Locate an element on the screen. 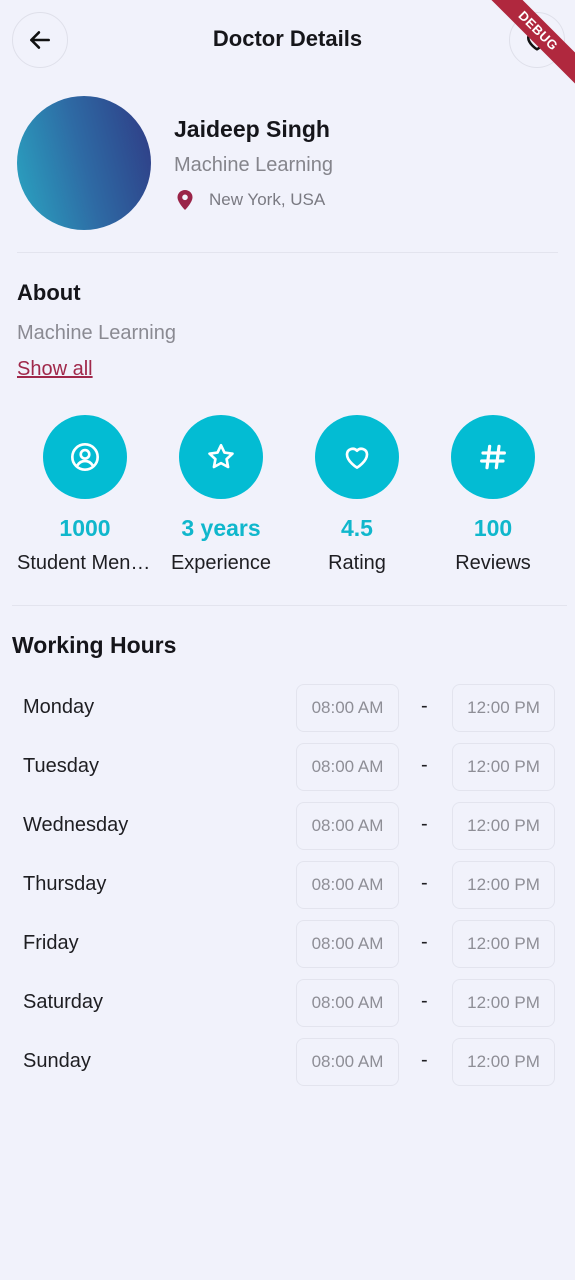 The width and height of the screenshot is (575, 1280). doctor-specialty: Machine Learning is located at coordinates (253, 165).